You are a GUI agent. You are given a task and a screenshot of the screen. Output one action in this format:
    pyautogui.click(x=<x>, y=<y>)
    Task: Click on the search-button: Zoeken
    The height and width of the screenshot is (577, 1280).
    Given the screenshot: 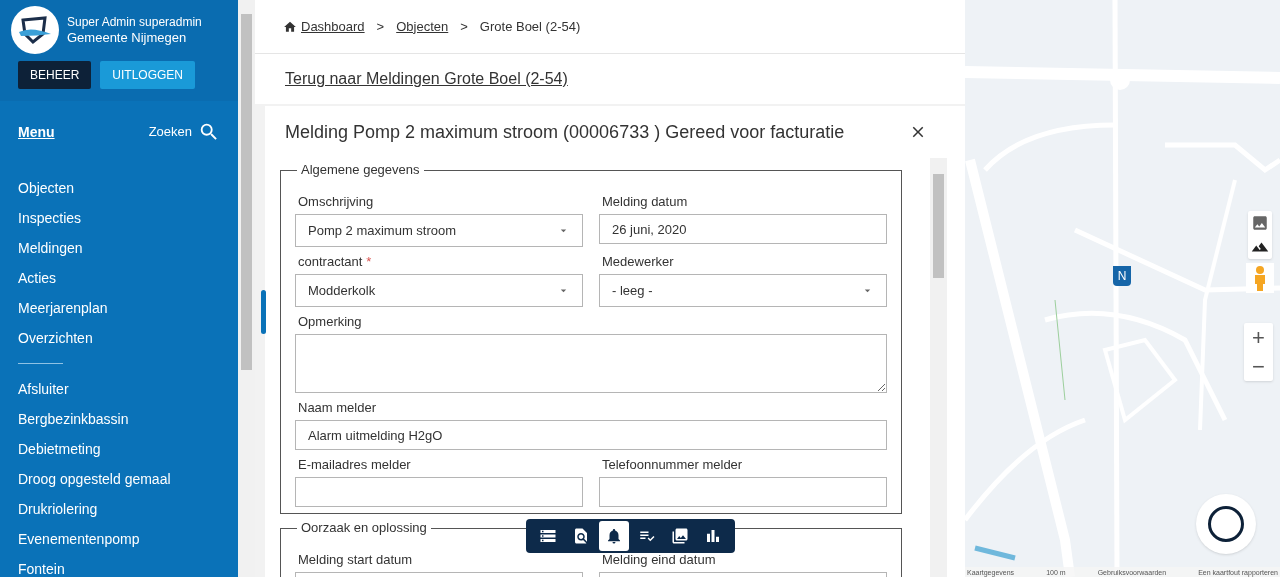 What is the action you would take?
    pyautogui.click(x=184, y=132)
    